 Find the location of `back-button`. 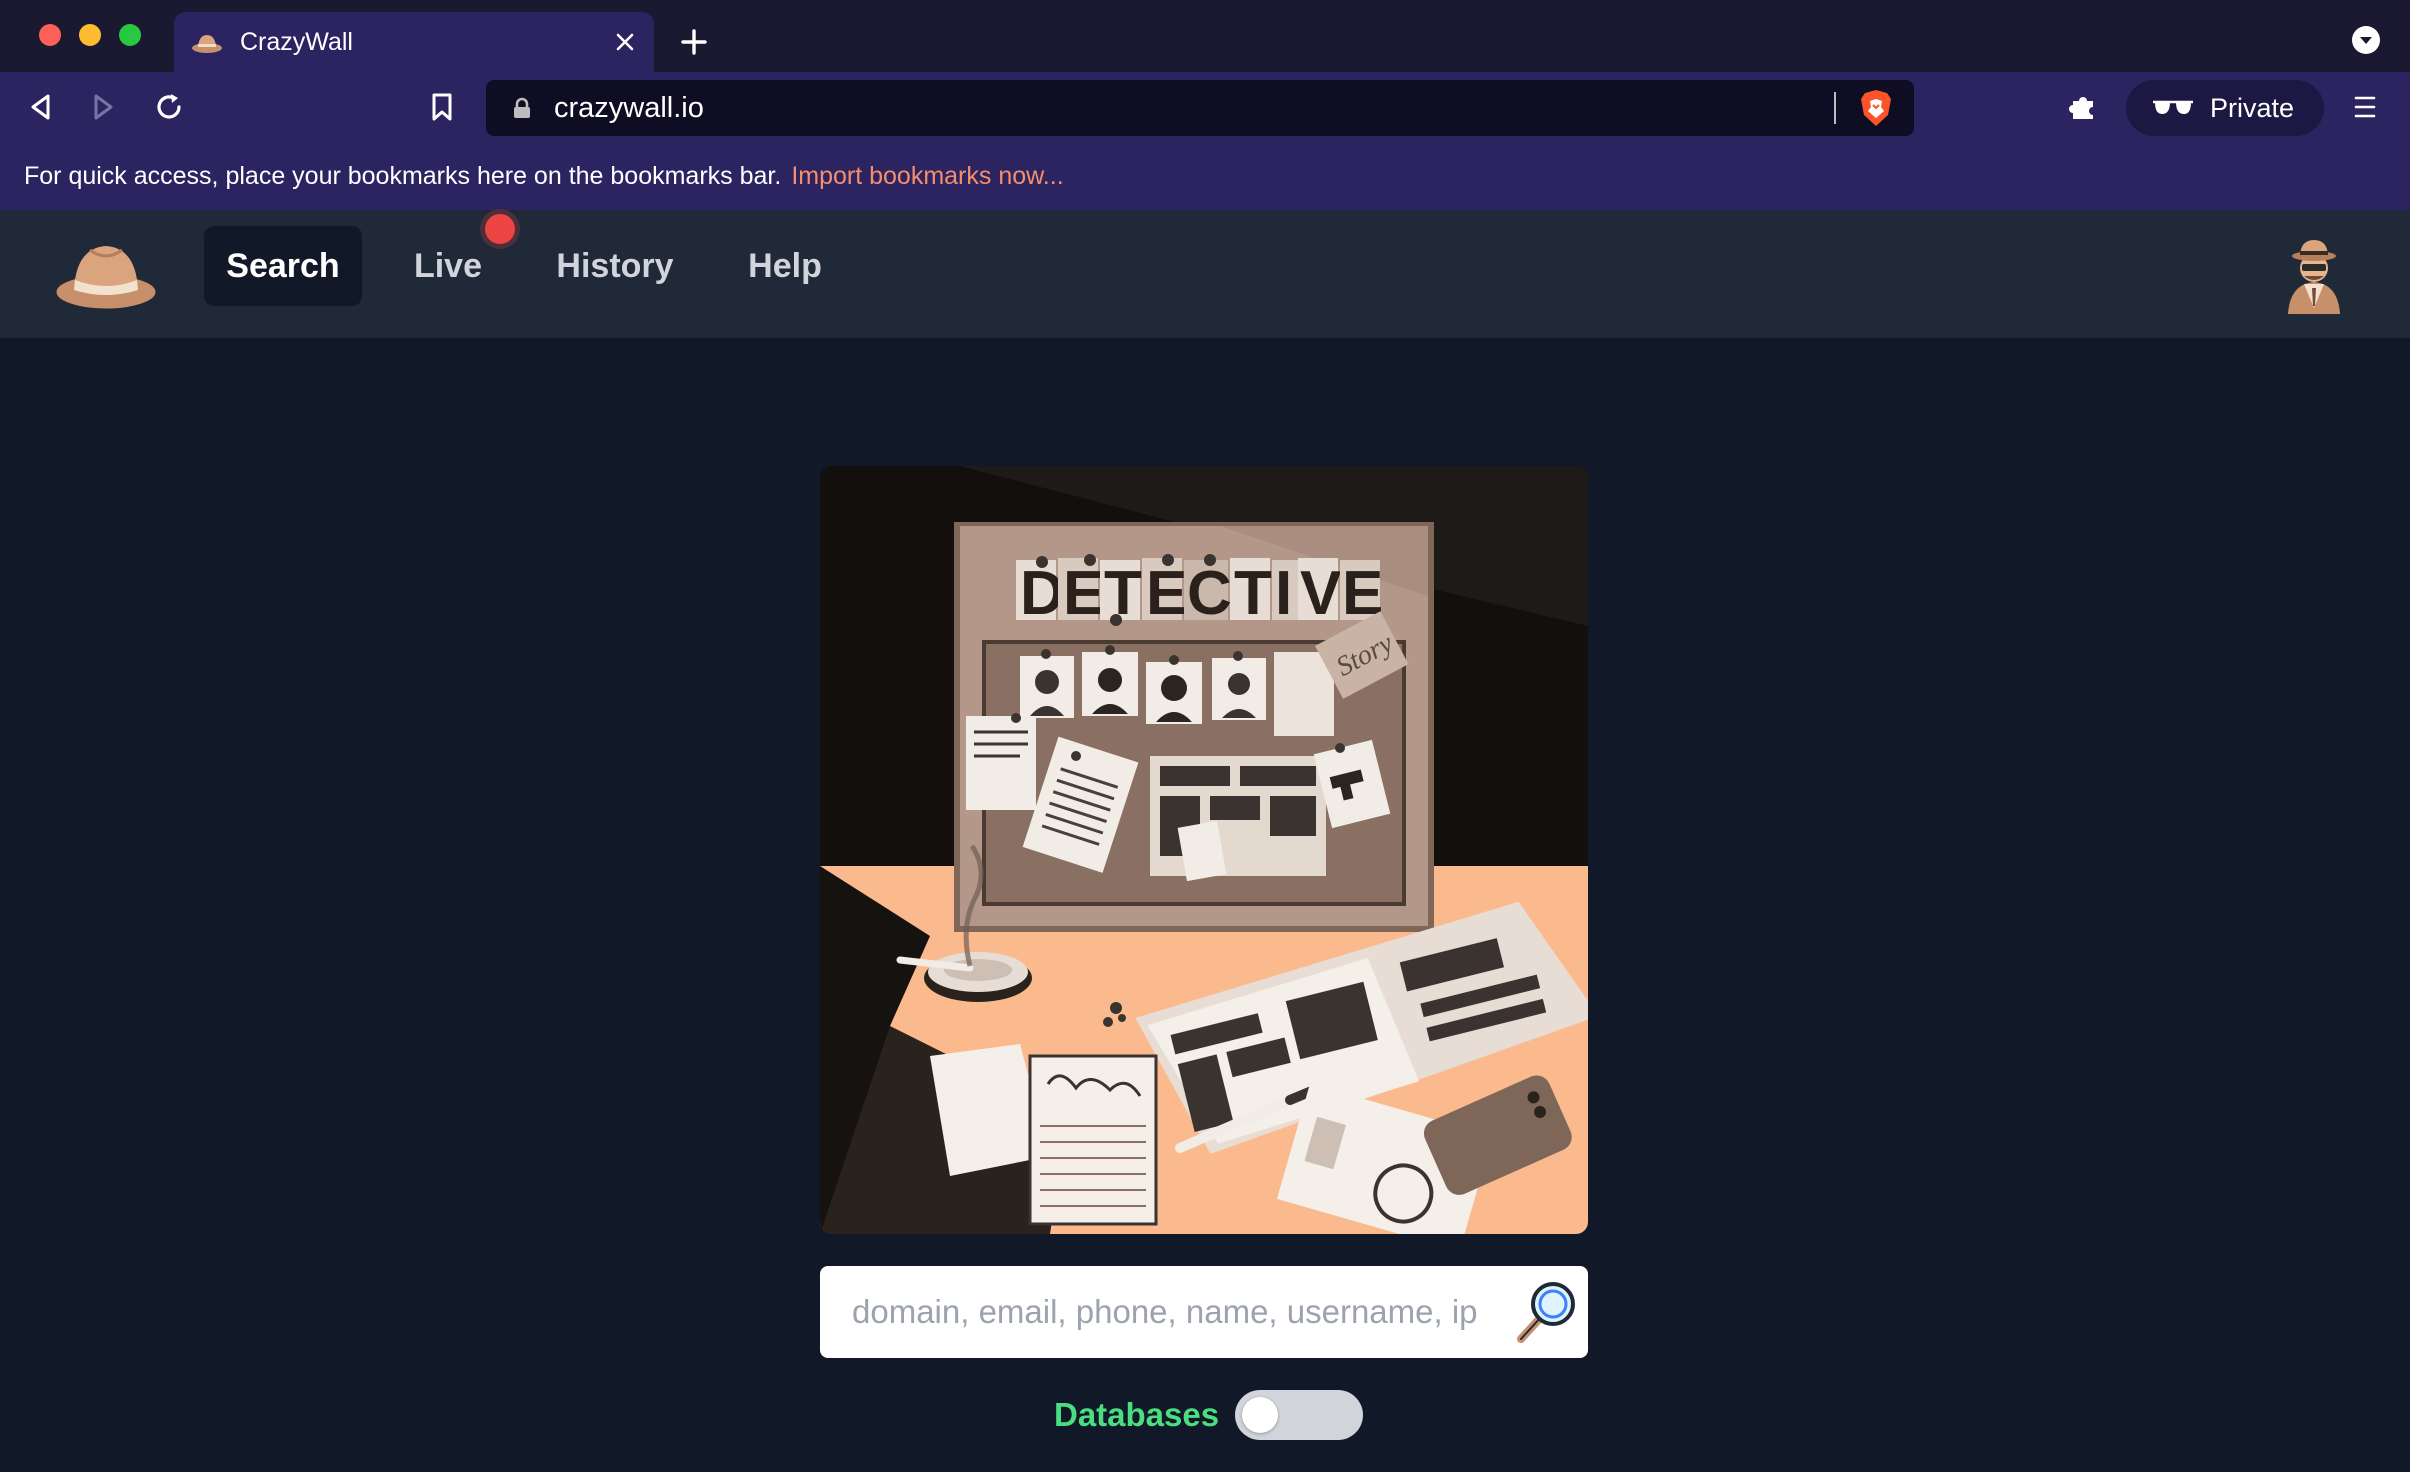

back-button is located at coordinates (41, 107).